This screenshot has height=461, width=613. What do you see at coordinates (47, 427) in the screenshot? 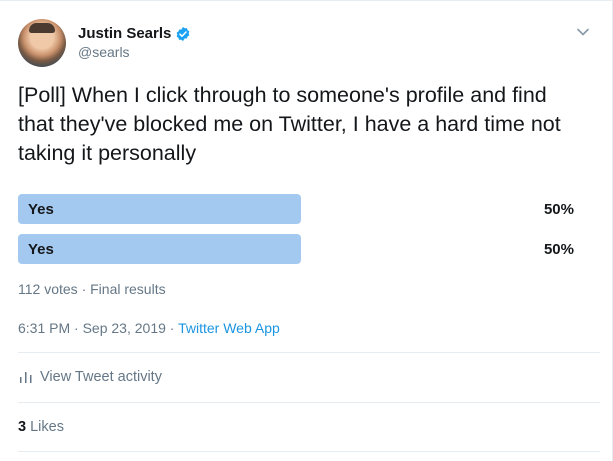
I see `likes-label: Likes` at bounding box center [47, 427].